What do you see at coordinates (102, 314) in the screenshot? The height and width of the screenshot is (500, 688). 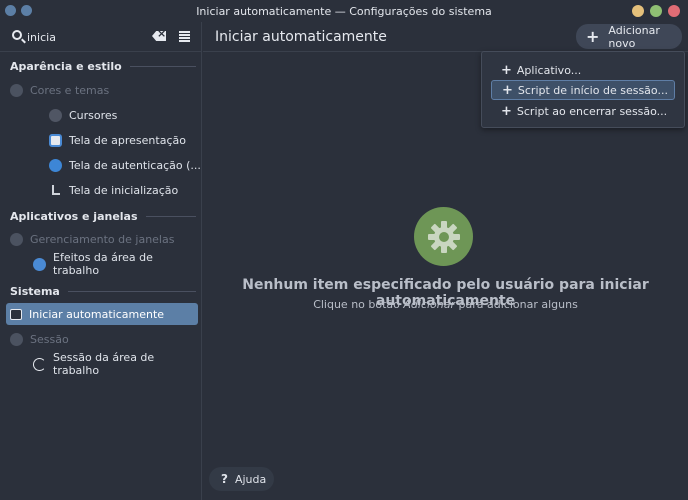 I see `sidebar-item-autostart: Iniciar automaticamente` at bounding box center [102, 314].